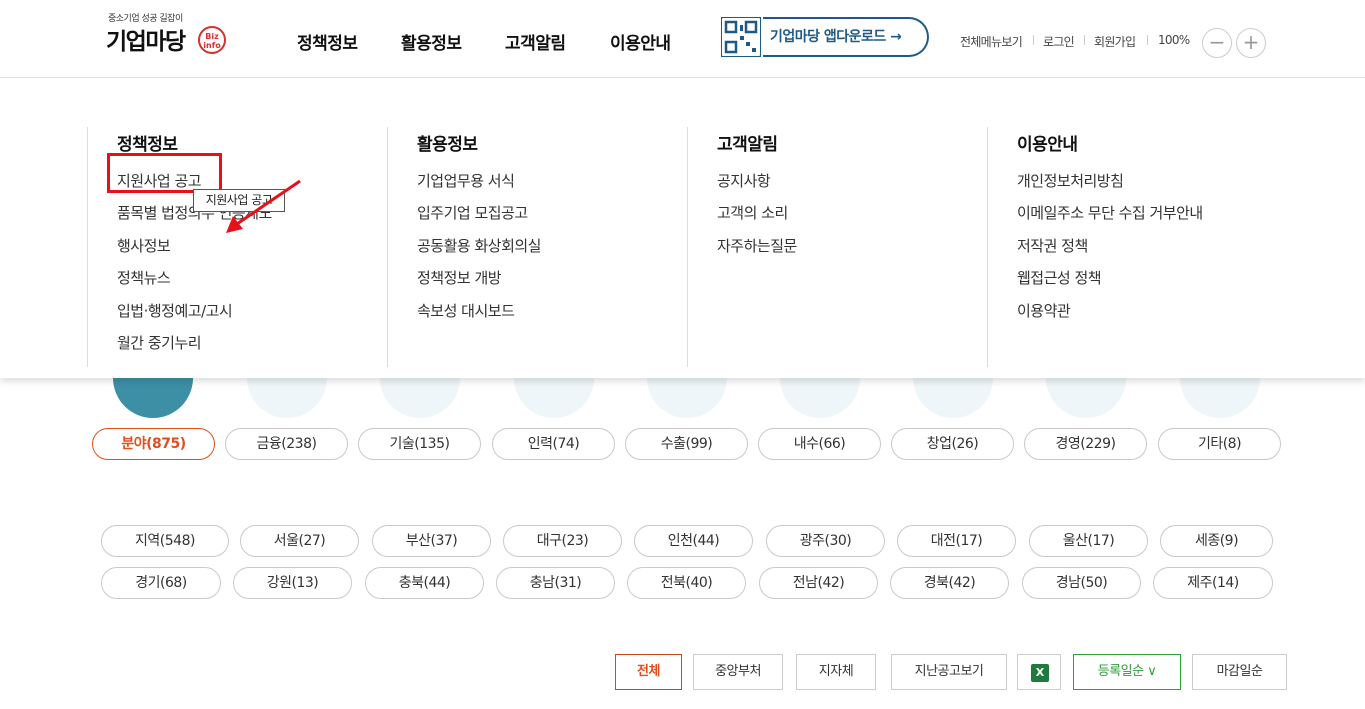  What do you see at coordinates (846, 37) in the screenshot?
I see `app-download-button: 기업마당 앱다운로드 →` at bounding box center [846, 37].